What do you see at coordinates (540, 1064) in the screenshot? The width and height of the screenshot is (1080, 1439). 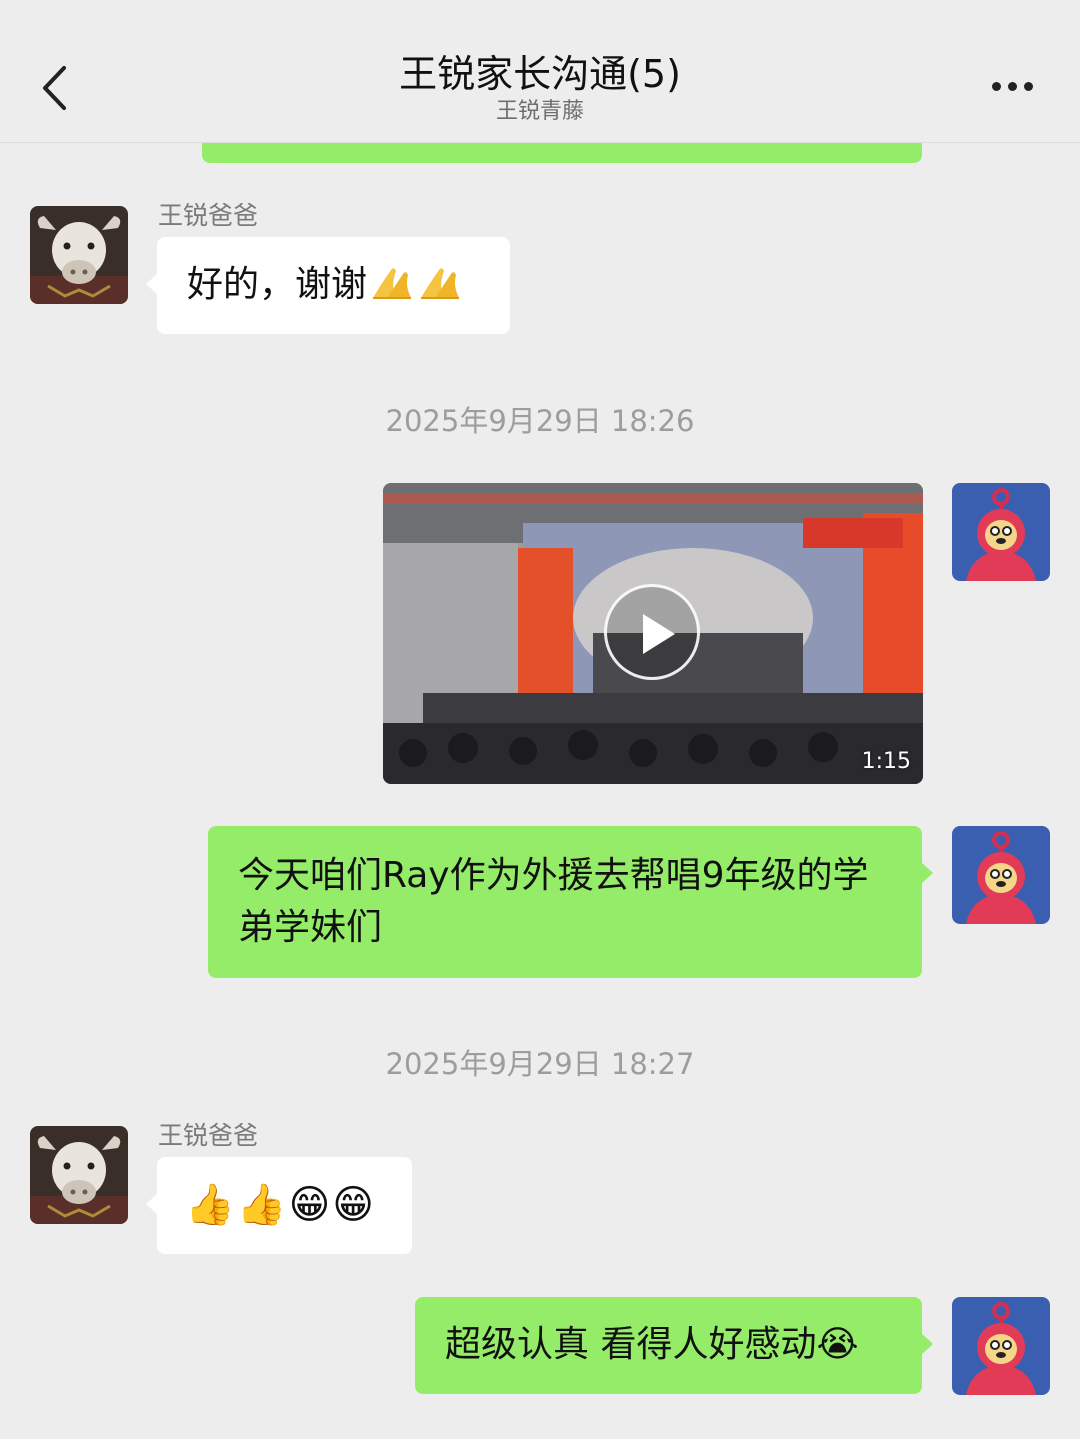 I see `timestamp: 2025年9月29日 18:27` at bounding box center [540, 1064].